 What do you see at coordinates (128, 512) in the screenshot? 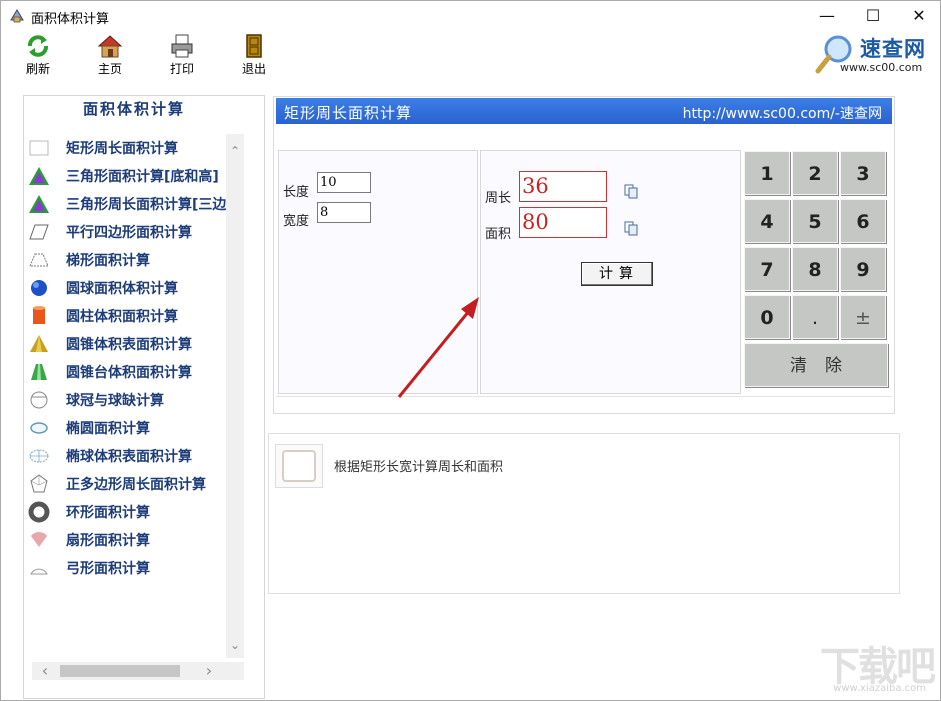
I see `menu-item-annulus: 环形面积计算` at bounding box center [128, 512].